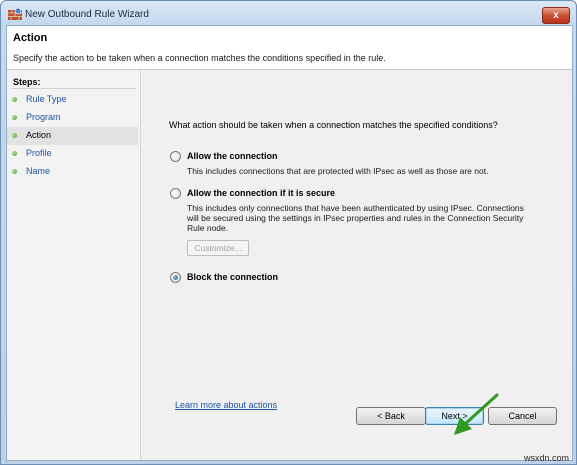  Describe the element at coordinates (43, 117) in the screenshot. I see `sidebar-item-label: Program` at that location.